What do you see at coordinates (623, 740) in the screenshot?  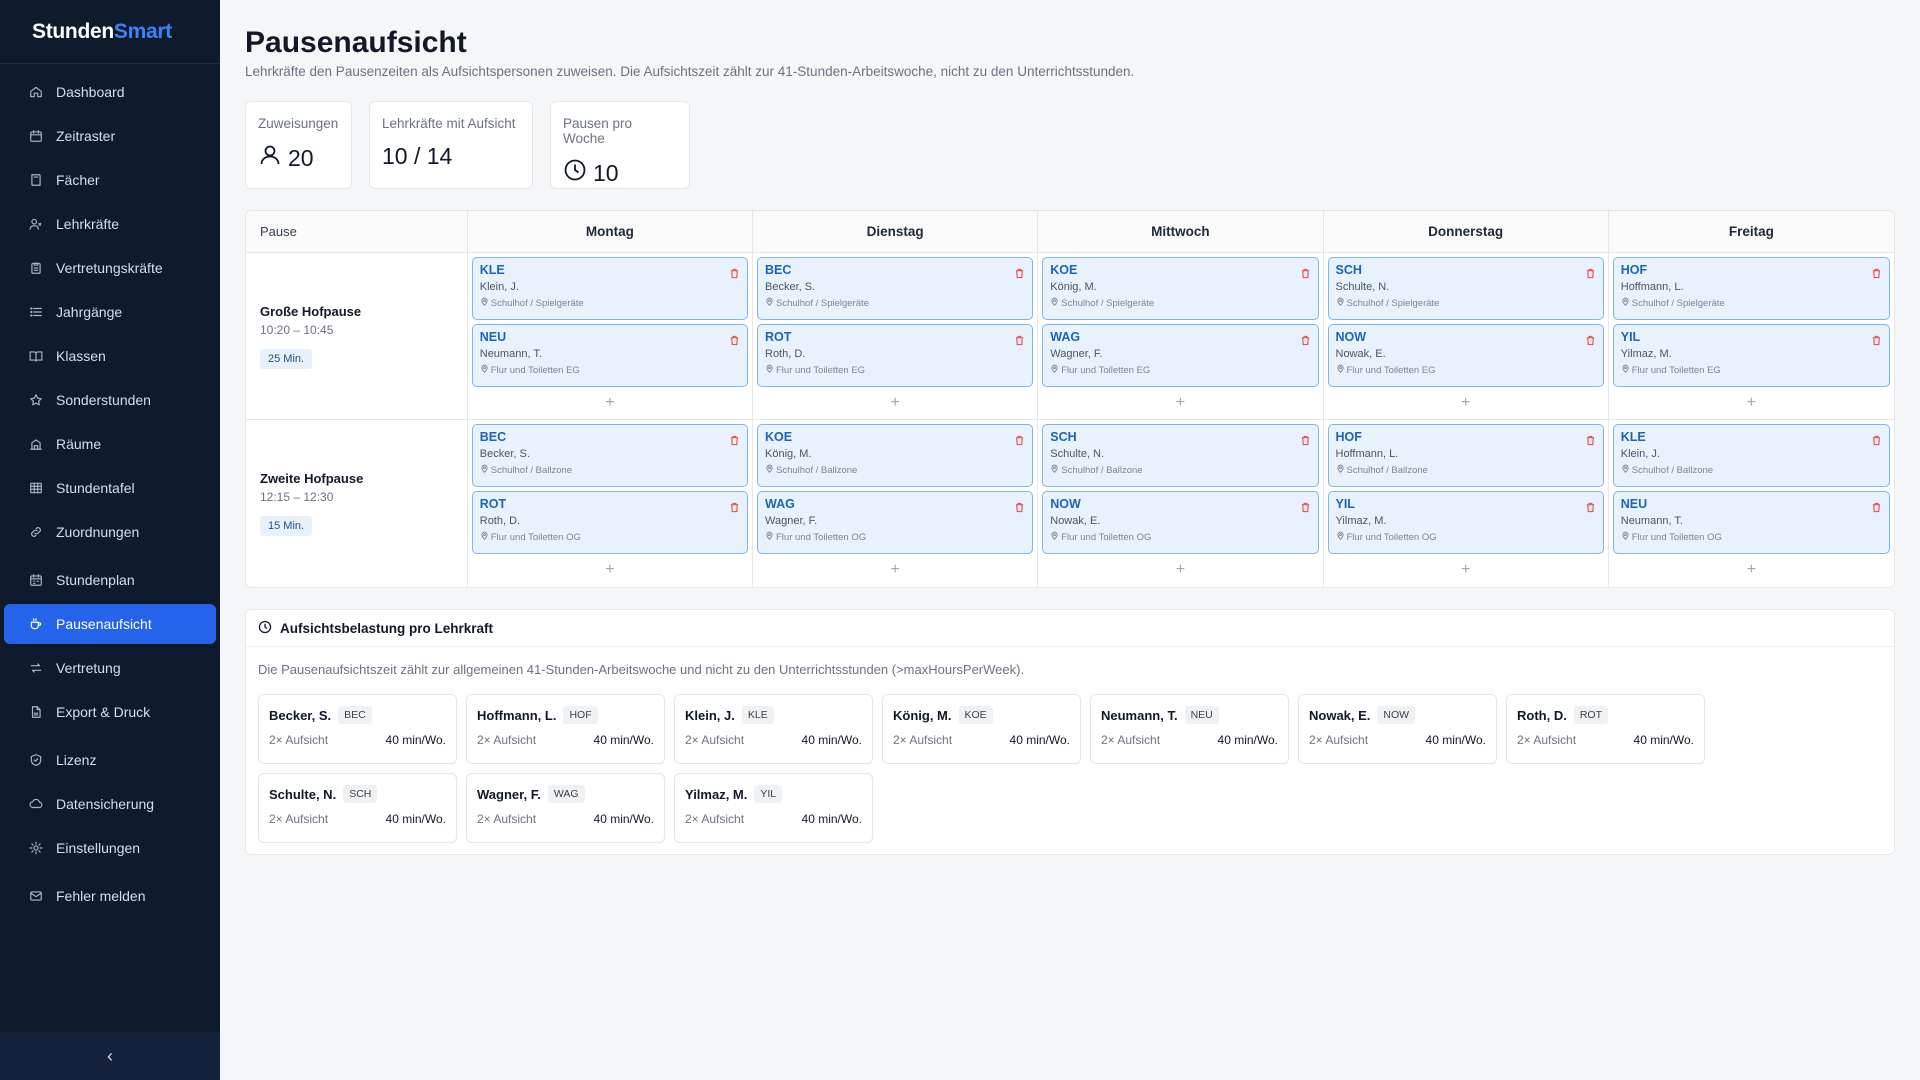 I see `supervision-minutes: 40 min/Wo.` at bounding box center [623, 740].